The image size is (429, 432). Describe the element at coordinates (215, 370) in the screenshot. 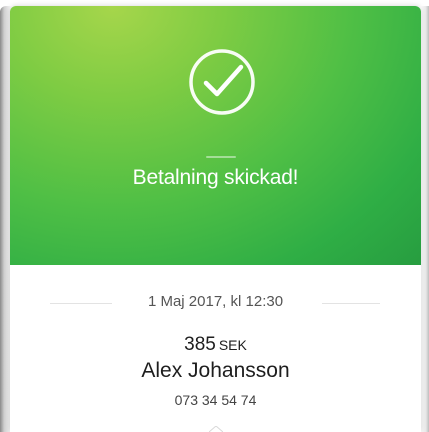

I see `recipient-name: Alex Johansson` at that location.